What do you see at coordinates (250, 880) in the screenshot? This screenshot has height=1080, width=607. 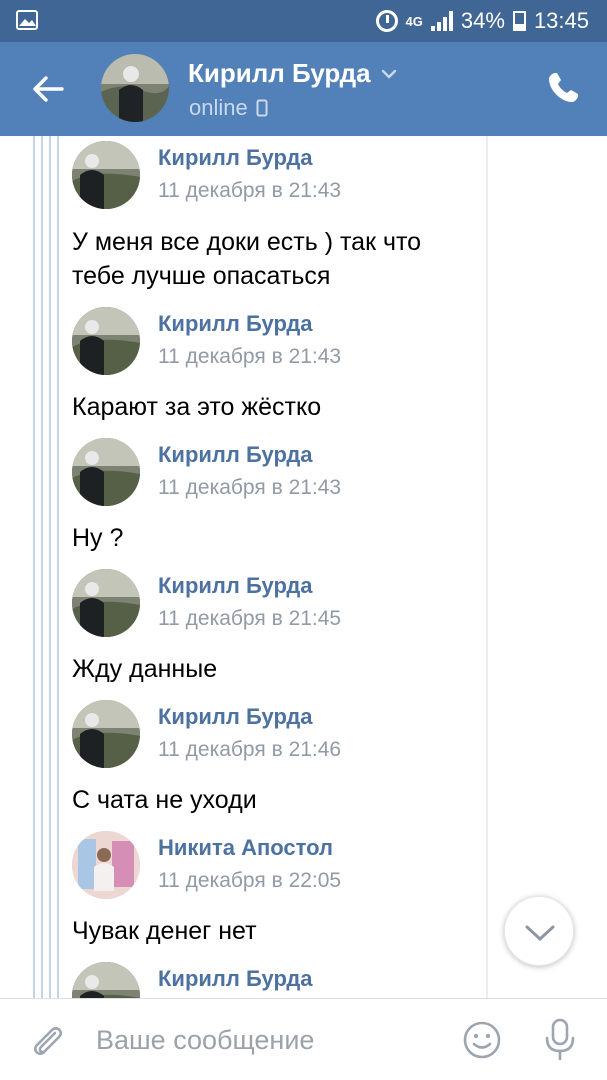 I see `message-time: 11 декабря в 22:05` at bounding box center [250, 880].